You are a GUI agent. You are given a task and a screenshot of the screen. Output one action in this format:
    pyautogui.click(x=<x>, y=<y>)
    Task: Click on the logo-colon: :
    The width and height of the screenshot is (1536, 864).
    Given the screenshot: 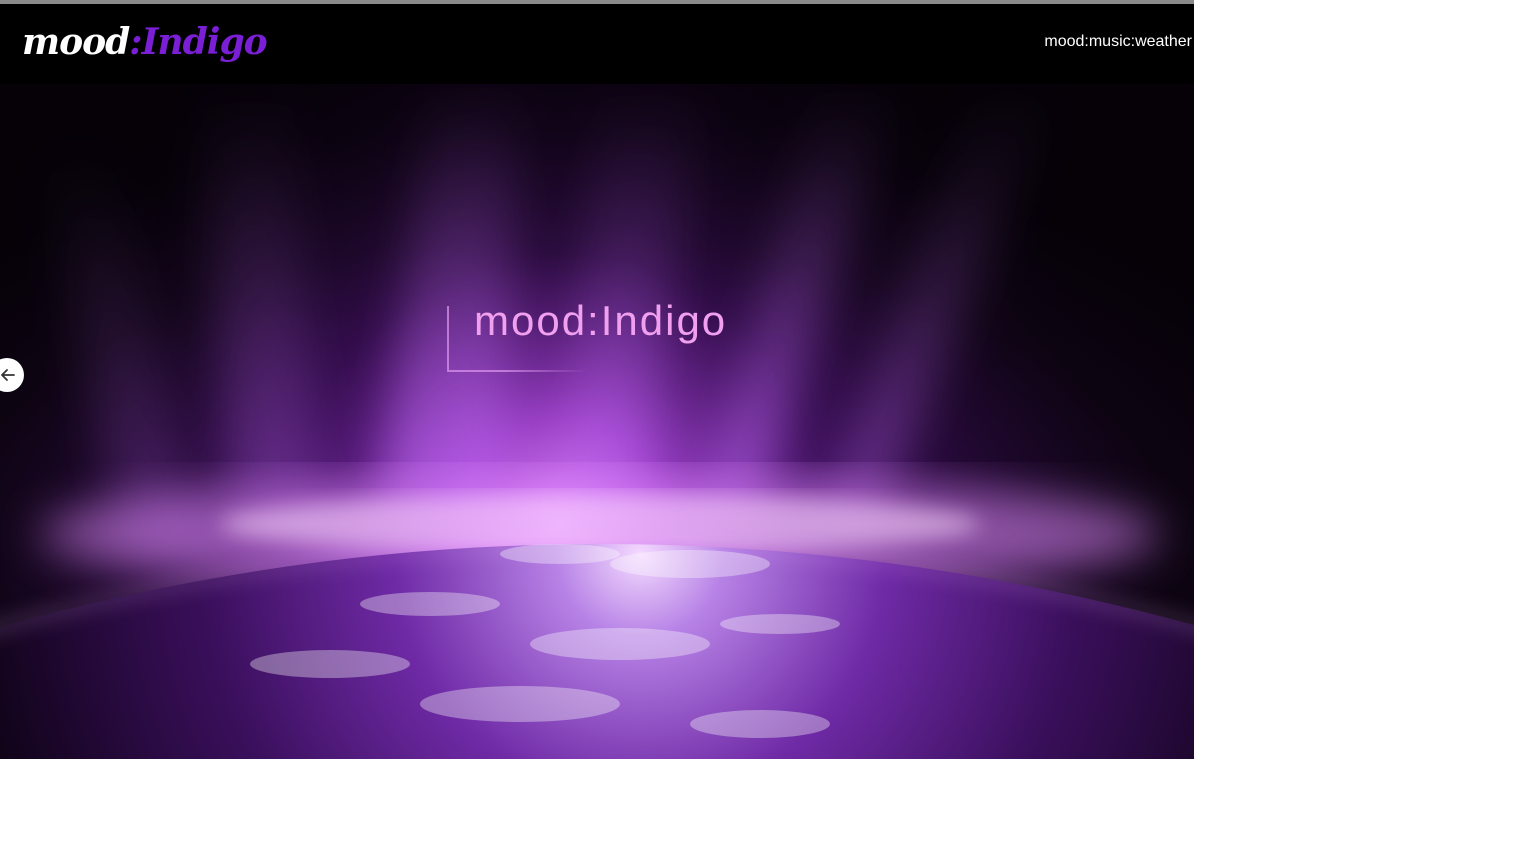 What is the action you would take?
    pyautogui.click(x=135, y=42)
    